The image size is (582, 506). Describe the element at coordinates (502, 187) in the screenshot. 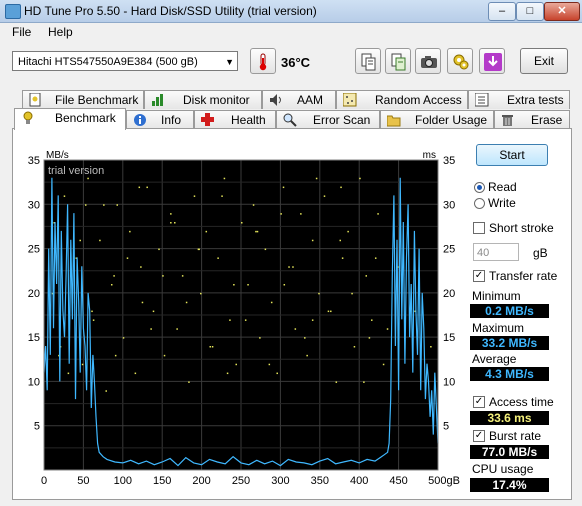

I see `read-label: Read` at that location.